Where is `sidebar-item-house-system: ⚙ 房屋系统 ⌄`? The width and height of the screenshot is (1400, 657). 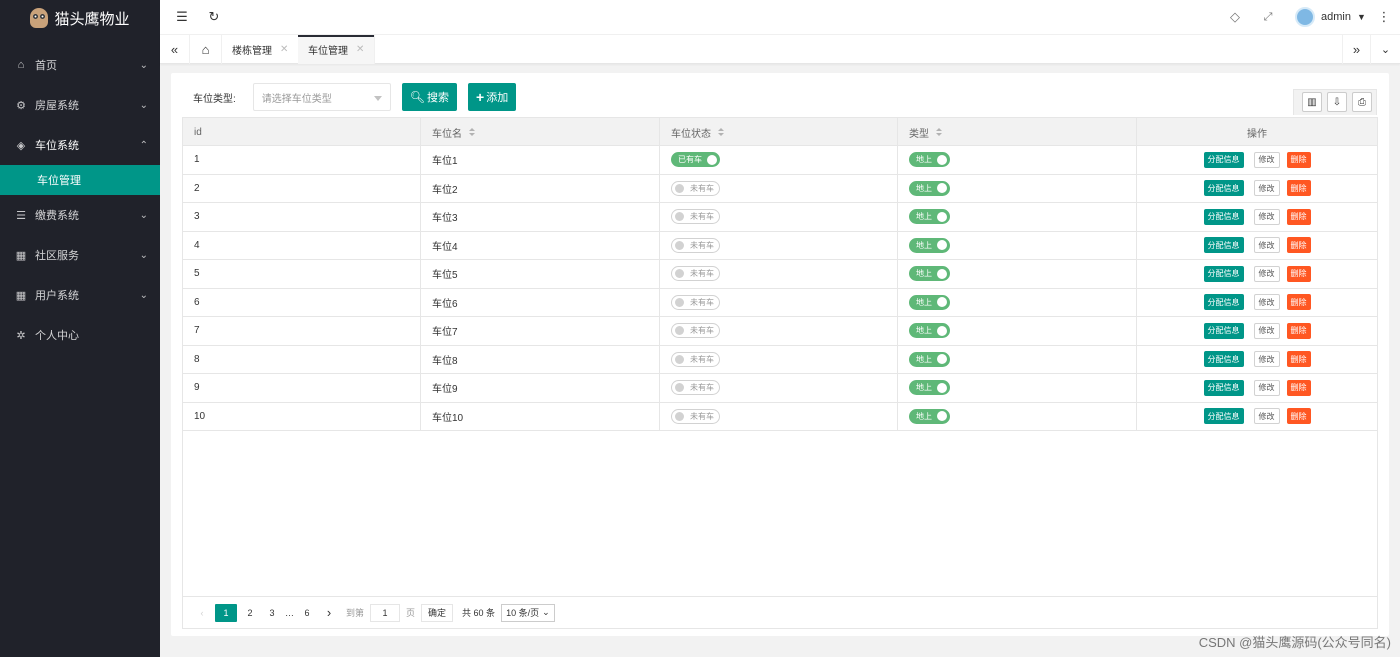
sidebar-item-house-system: ⚙ 房屋系统 ⌄ is located at coordinates (80, 105).